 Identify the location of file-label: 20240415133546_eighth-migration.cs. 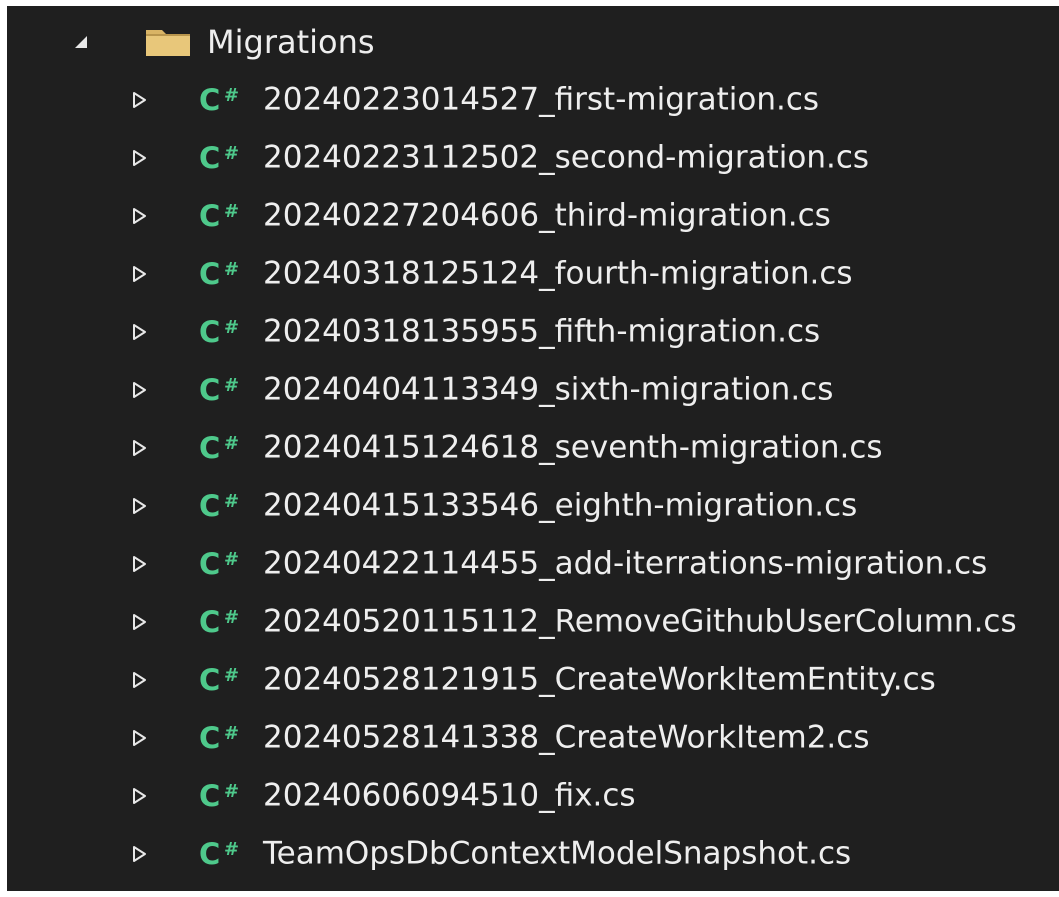
(560, 505).